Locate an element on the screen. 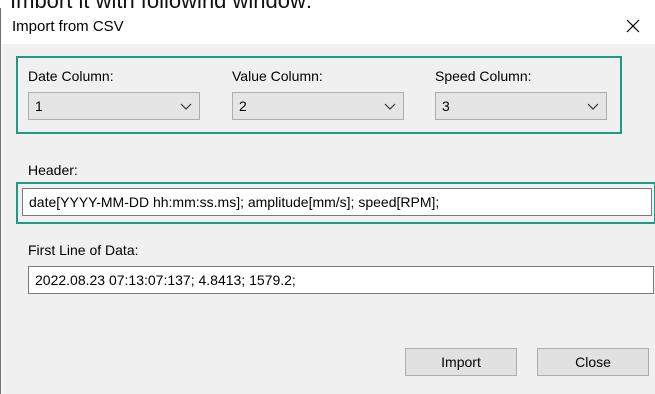 Image resolution: width=655 pixels, height=394 pixels. first-line-field: 2022.08.23 07:13:07:137; 4.8413; 1579.2; is located at coordinates (341, 280).